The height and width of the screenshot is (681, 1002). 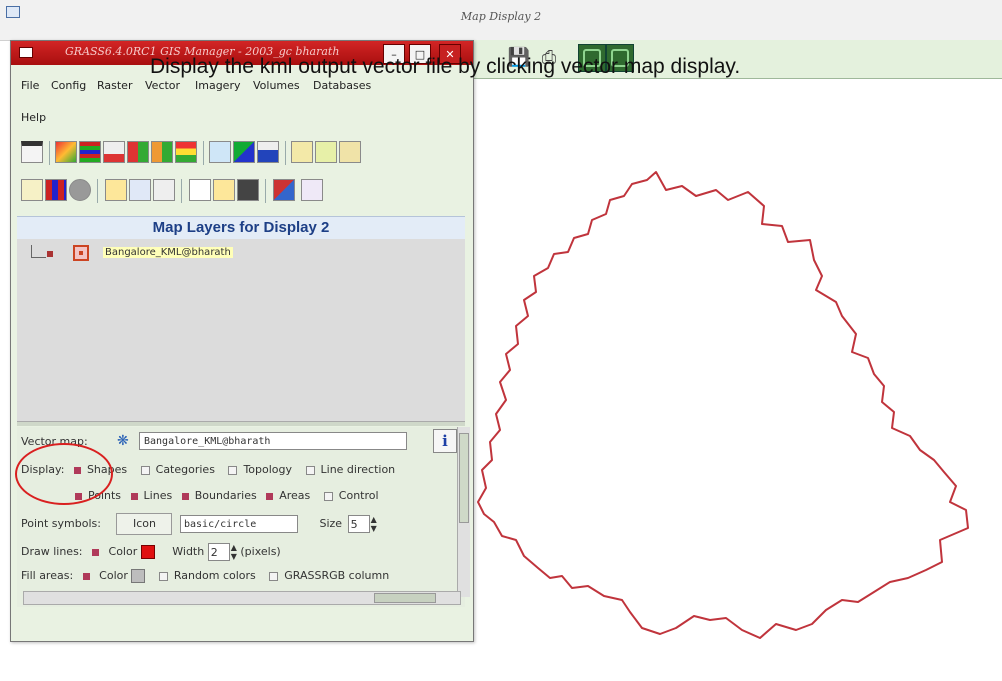 I want to click on nviz-icon, so click(x=284, y=190).